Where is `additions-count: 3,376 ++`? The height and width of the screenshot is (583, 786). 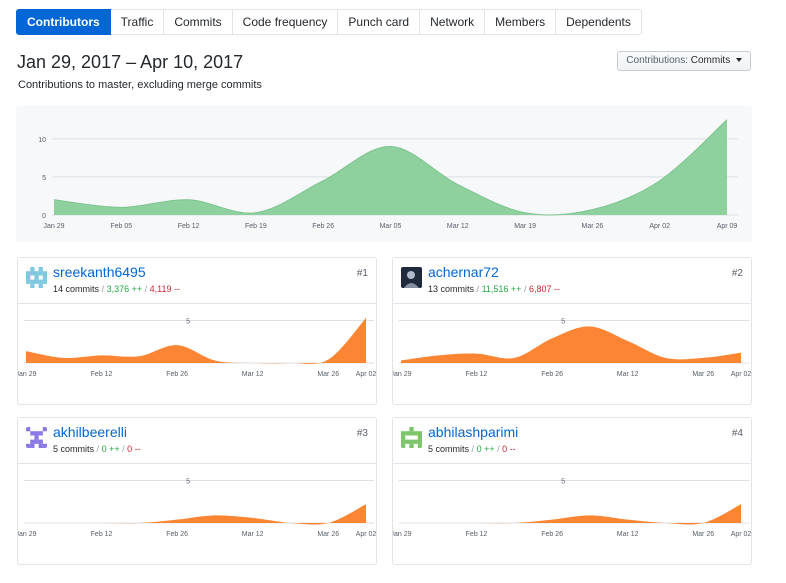 additions-count: 3,376 ++ is located at coordinates (124, 289).